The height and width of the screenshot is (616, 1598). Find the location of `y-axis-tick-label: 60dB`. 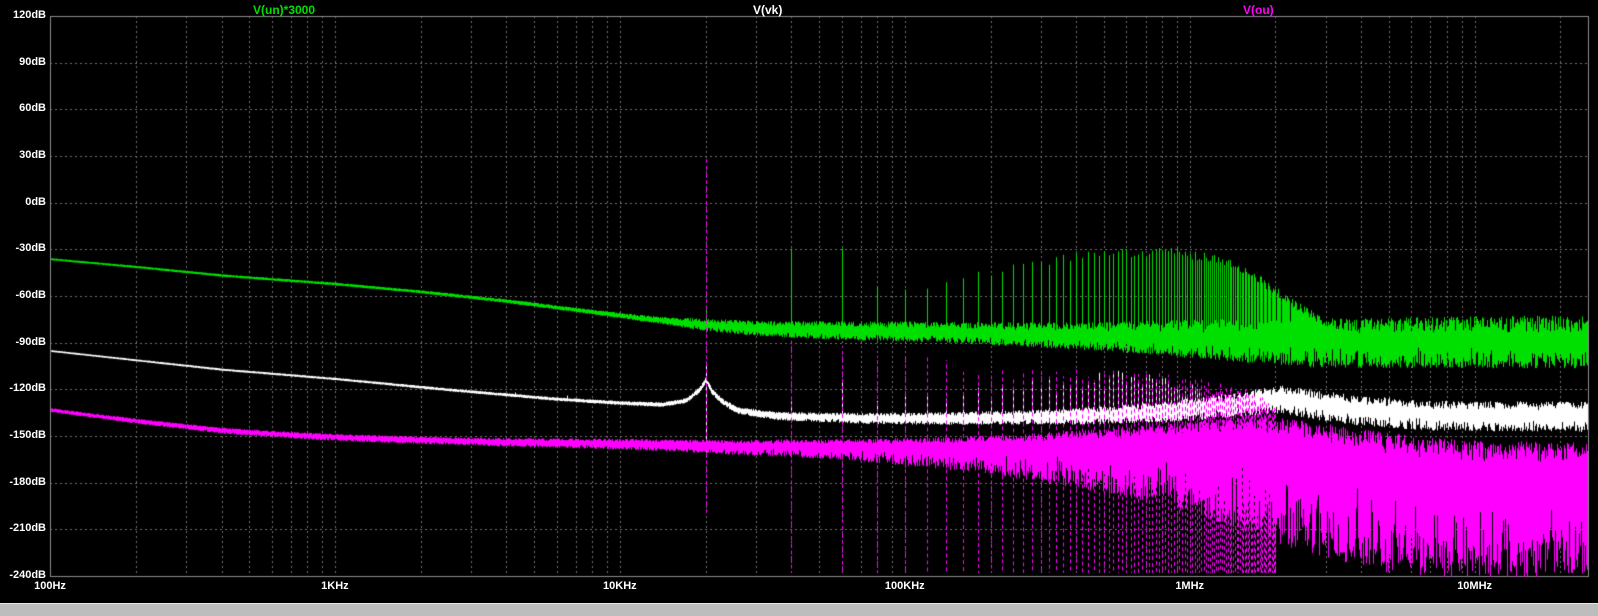

y-axis-tick-label: 60dB is located at coordinates (32, 108).